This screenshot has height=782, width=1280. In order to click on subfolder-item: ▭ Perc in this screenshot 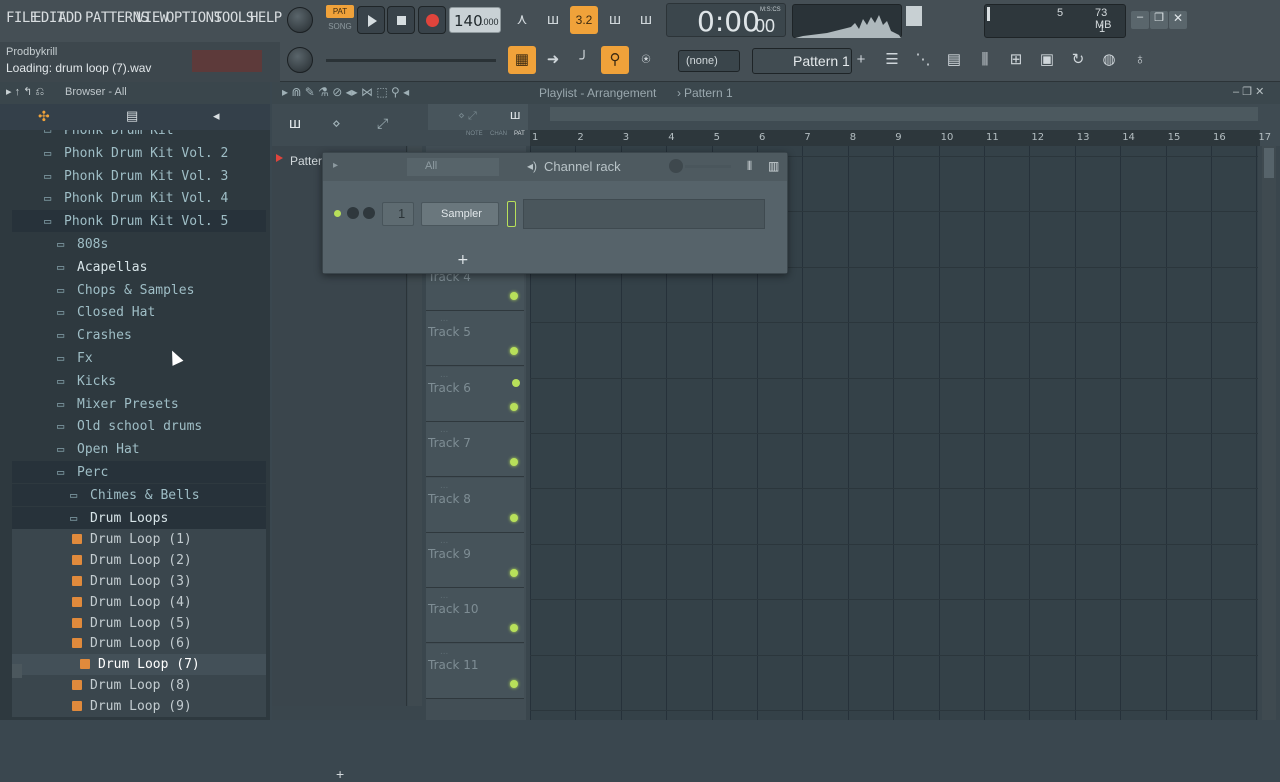, I will do `click(139, 472)`.